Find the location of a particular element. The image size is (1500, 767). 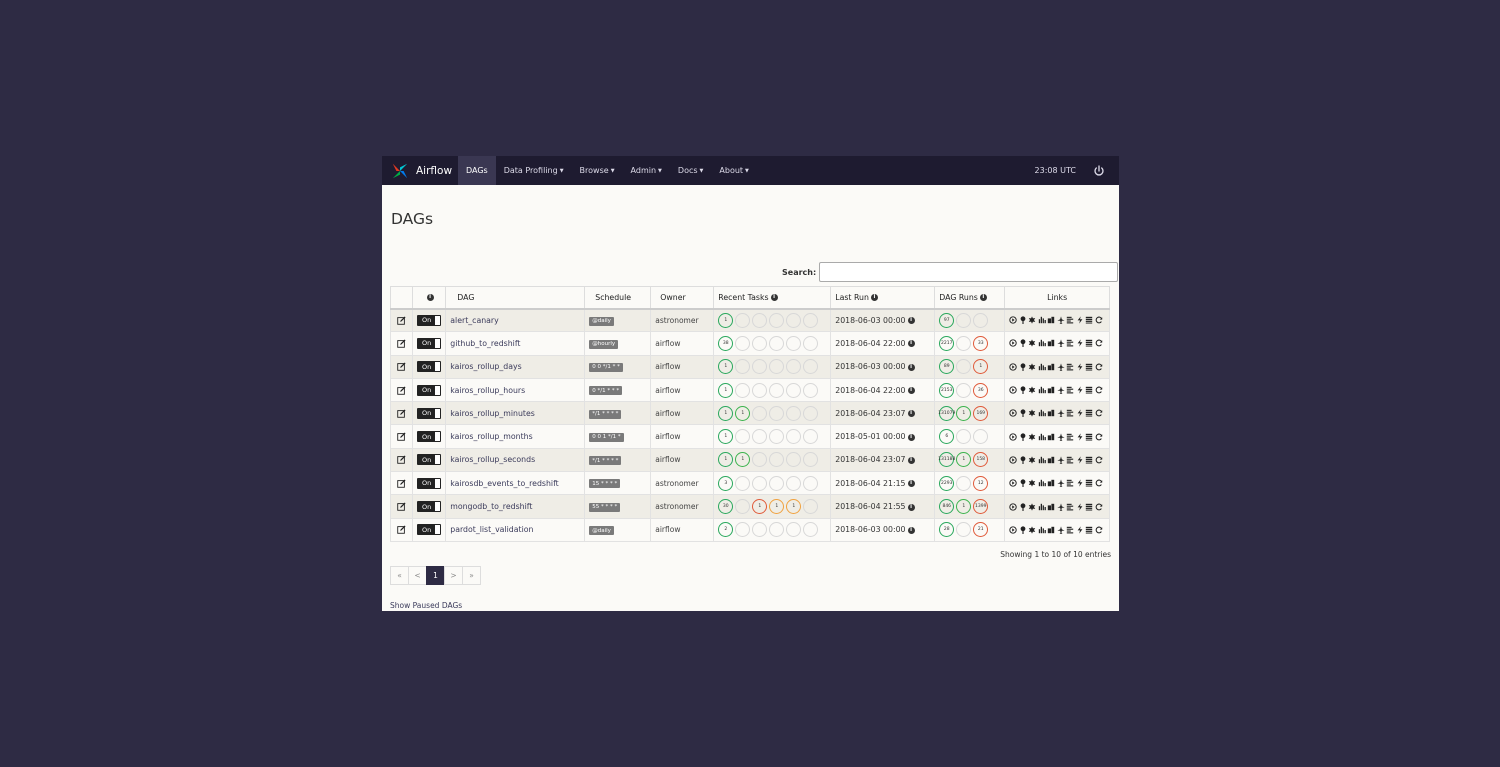

dag-run-state-circle: 2293 is located at coordinates (947, 483).